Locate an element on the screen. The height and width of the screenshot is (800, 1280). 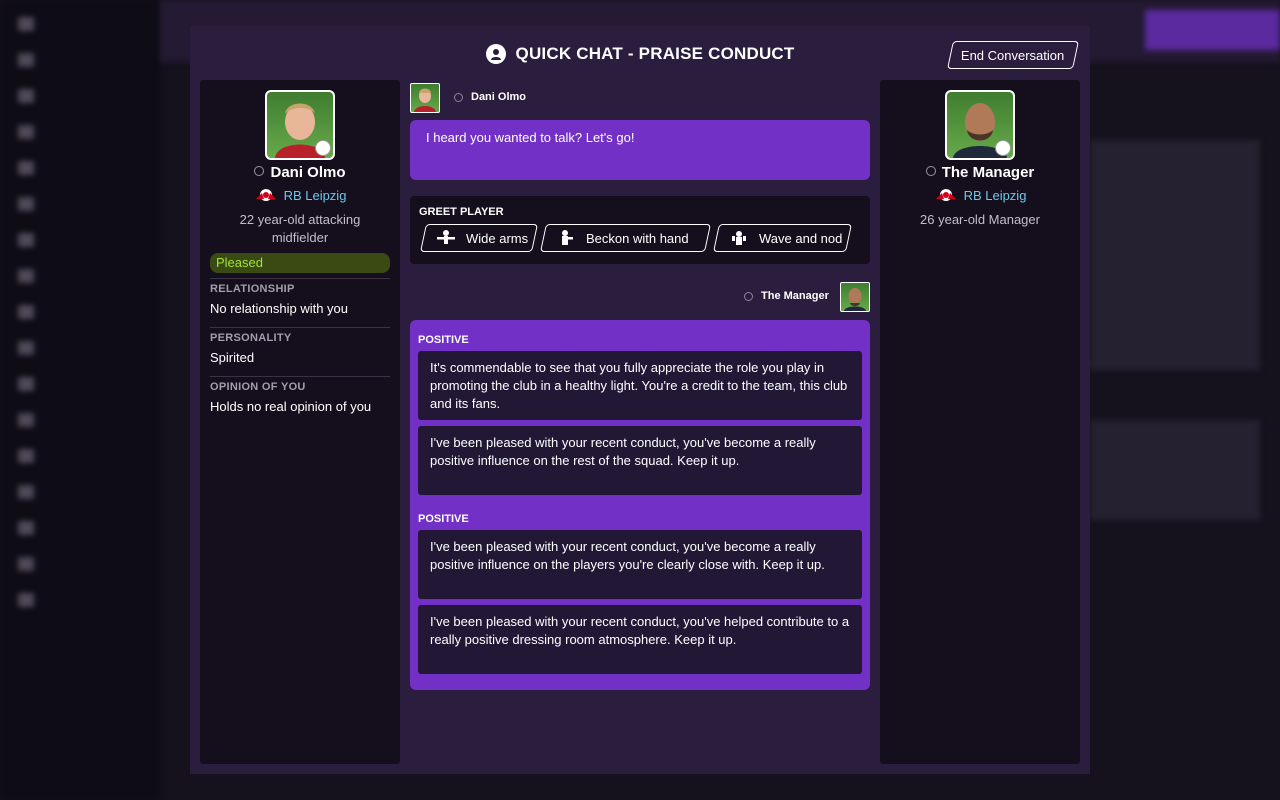
manager-name: The Manager is located at coordinates (988, 172).